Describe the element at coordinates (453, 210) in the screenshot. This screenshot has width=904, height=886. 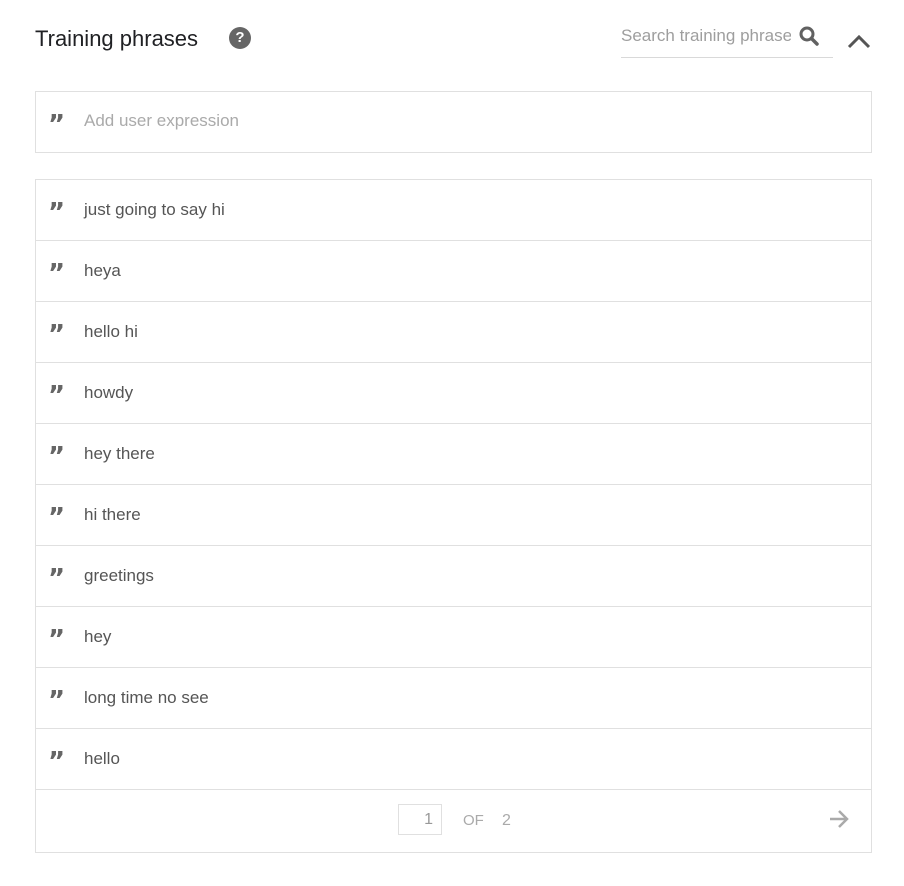
I see `phrase-row: ” just going to say hi` at that location.